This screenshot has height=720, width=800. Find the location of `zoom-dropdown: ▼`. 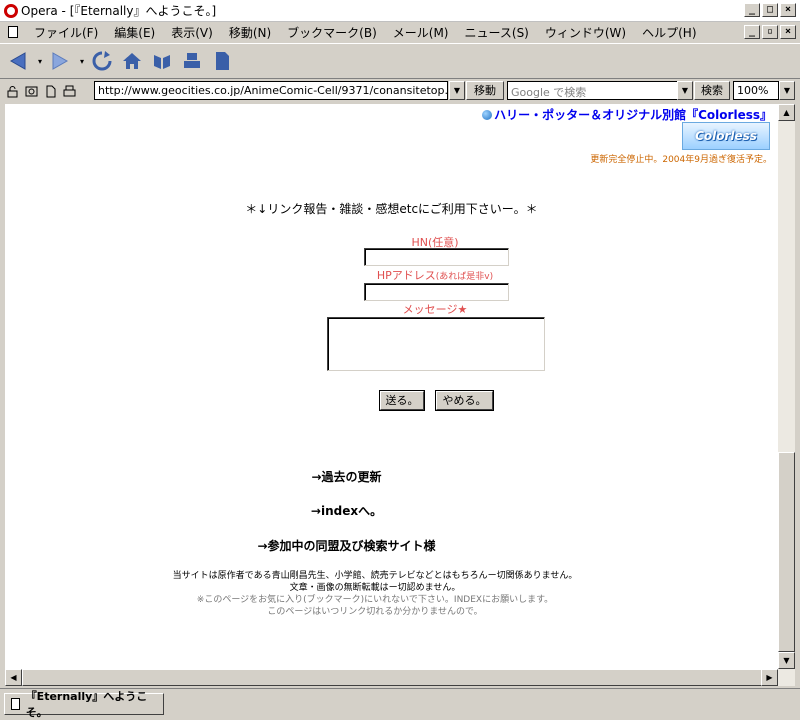

zoom-dropdown: ▼ is located at coordinates (787, 90).